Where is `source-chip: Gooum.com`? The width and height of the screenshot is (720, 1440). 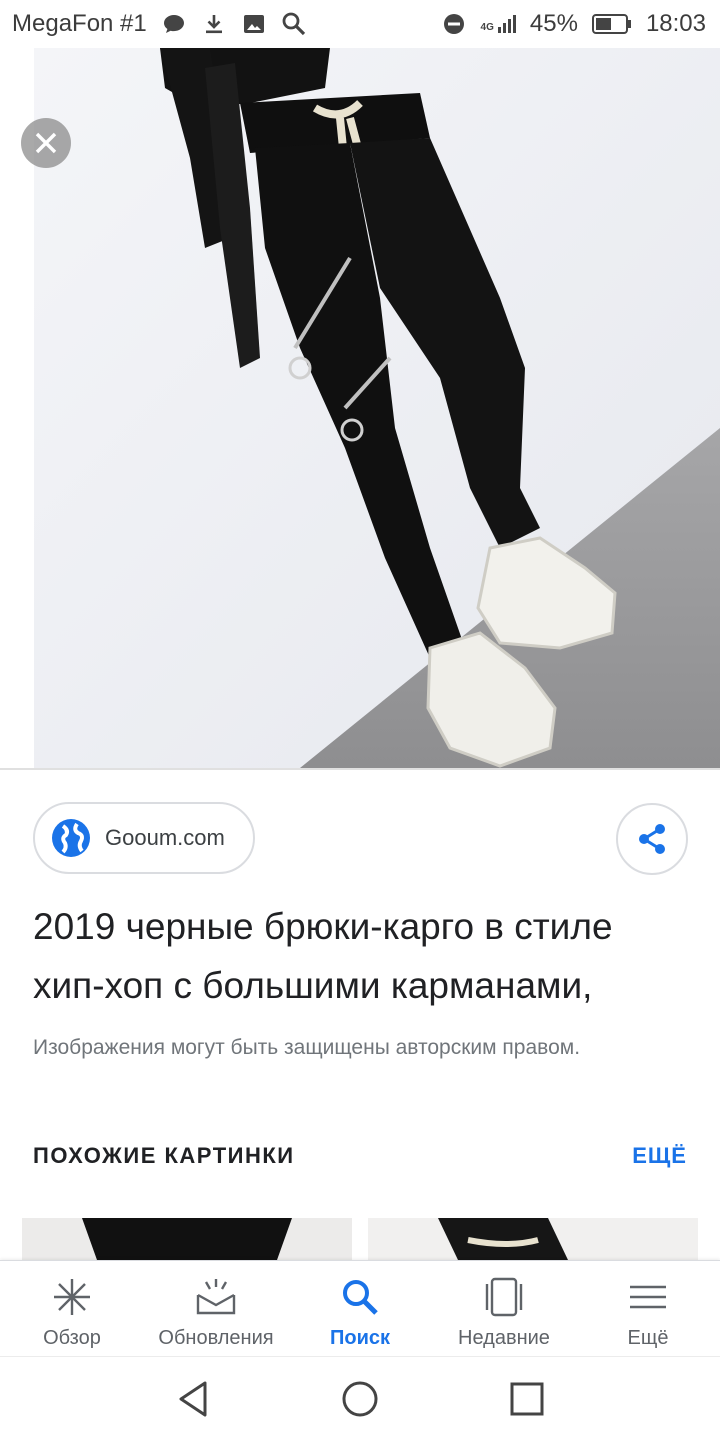 source-chip: Gooum.com is located at coordinates (144, 838).